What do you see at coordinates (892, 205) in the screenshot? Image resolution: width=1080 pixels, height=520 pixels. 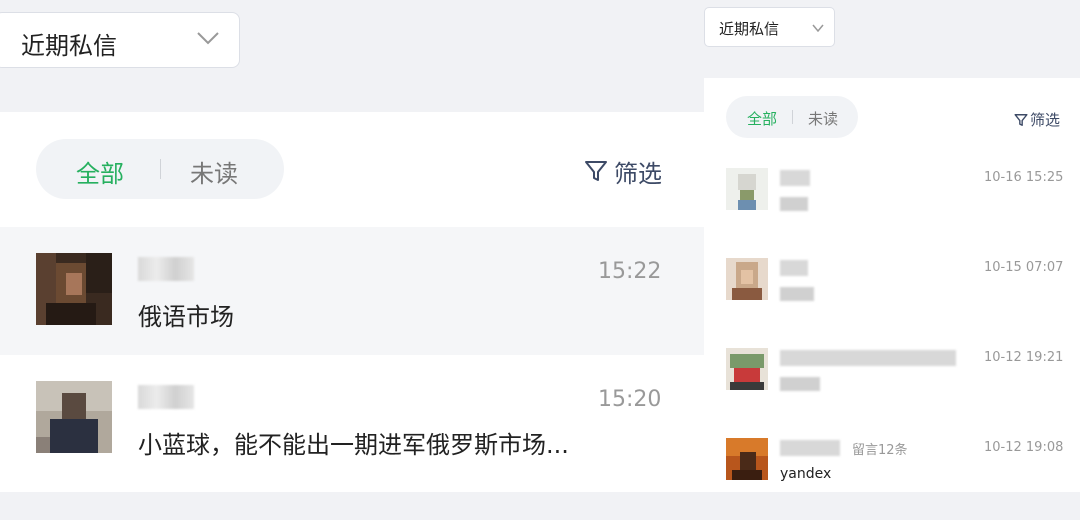 I see `list-item: 10-16 15:25` at bounding box center [892, 205].